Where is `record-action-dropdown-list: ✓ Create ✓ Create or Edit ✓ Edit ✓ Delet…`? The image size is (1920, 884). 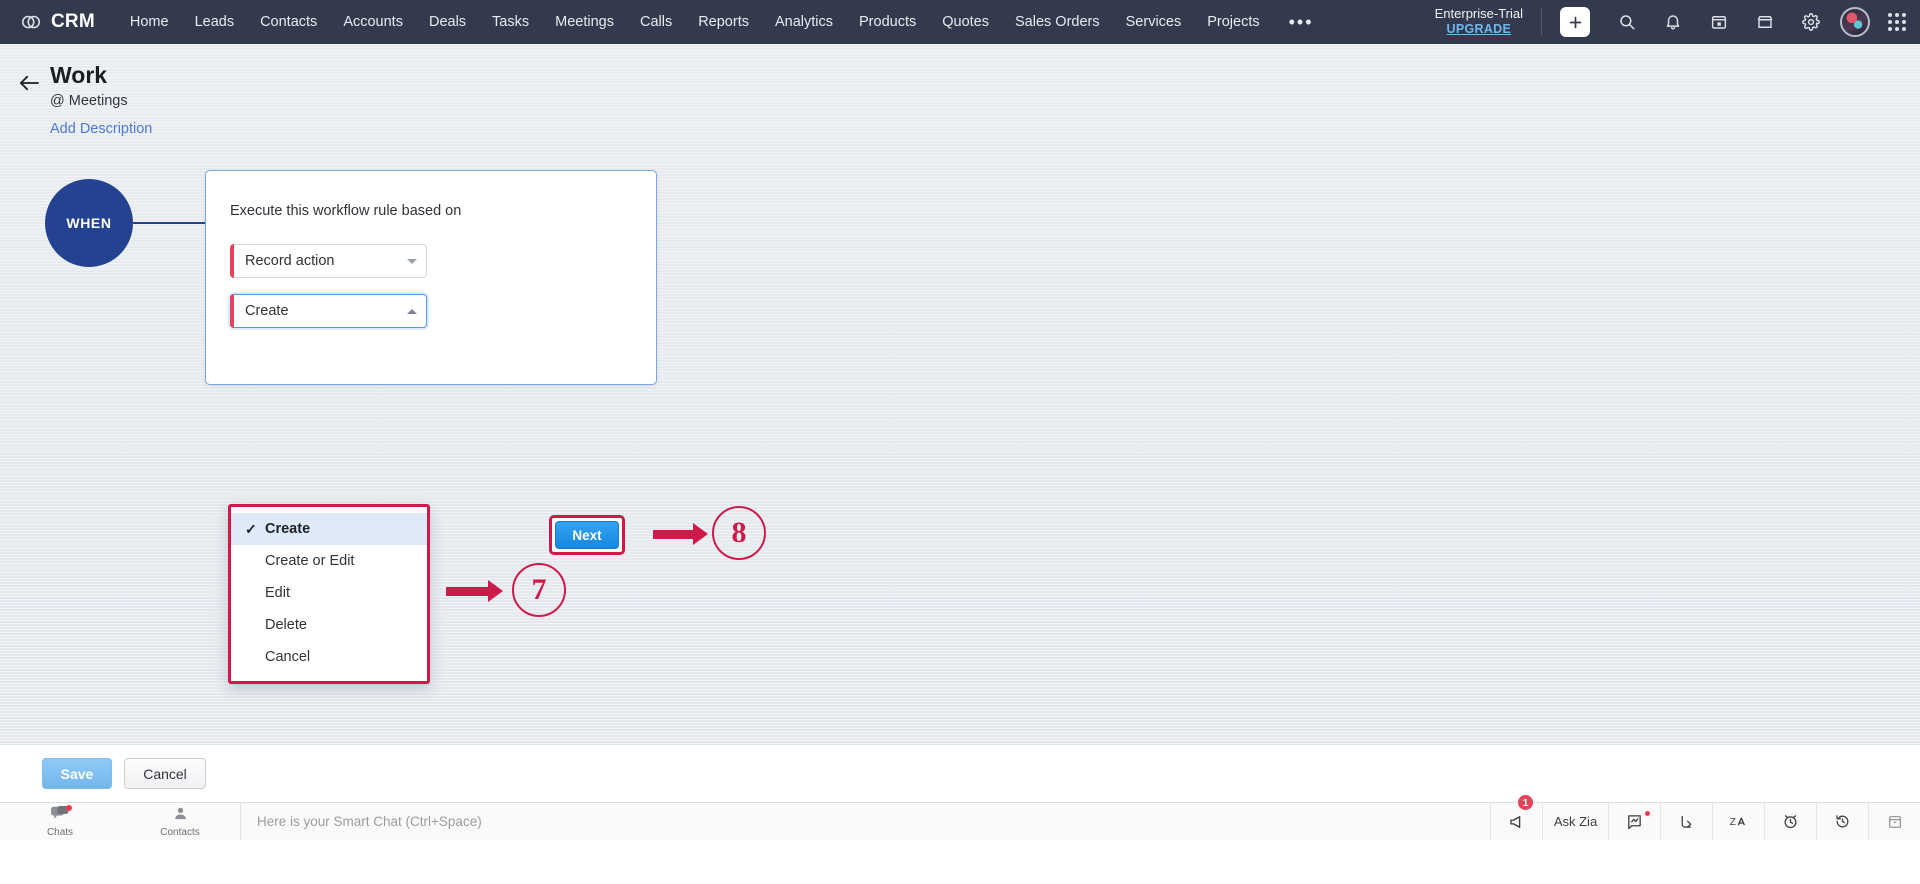 record-action-dropdown-list: ✓ Create ✓ Create or Edit ✓ Edit ✓ Delet… is located at coordinates (329, 594).